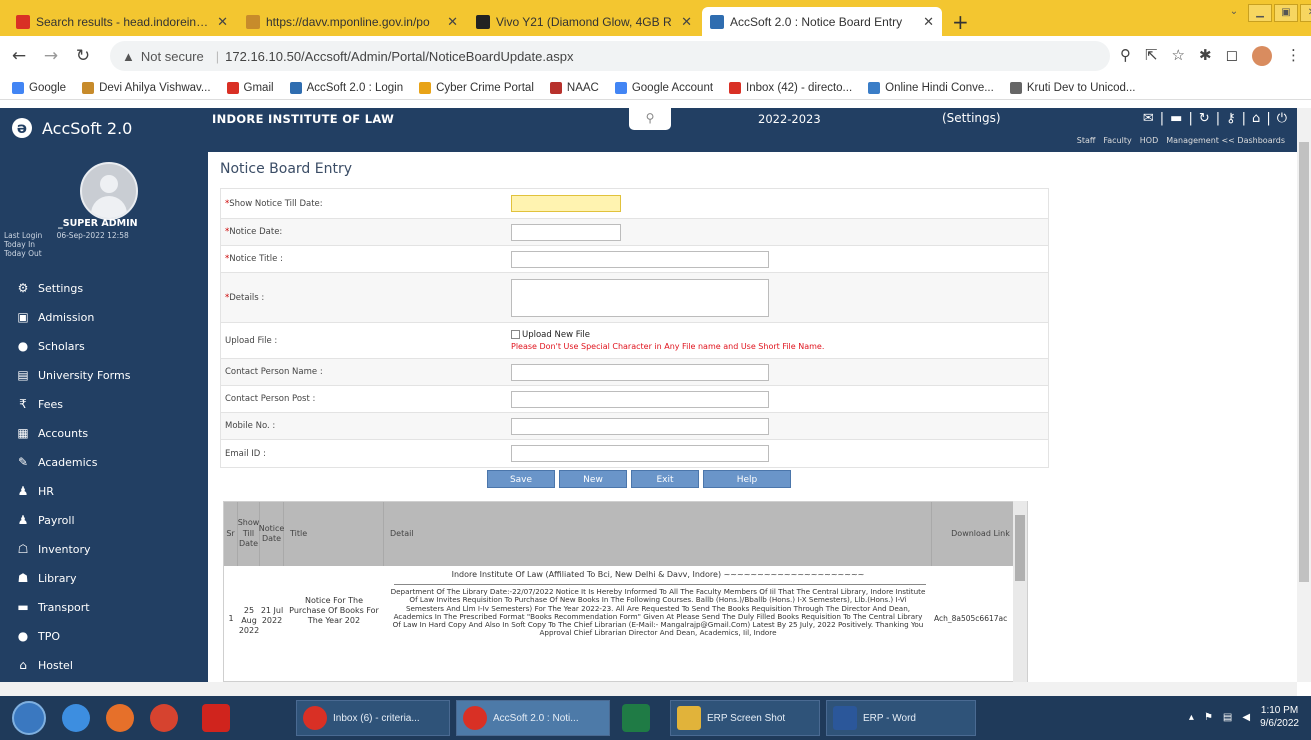 The image size is (1311, 740). What do you see at coordinates (104, 375) in the screenshot?
I see `sidebar-item-university-forms: ▤ University Forms` at bounding box center [104, 375].